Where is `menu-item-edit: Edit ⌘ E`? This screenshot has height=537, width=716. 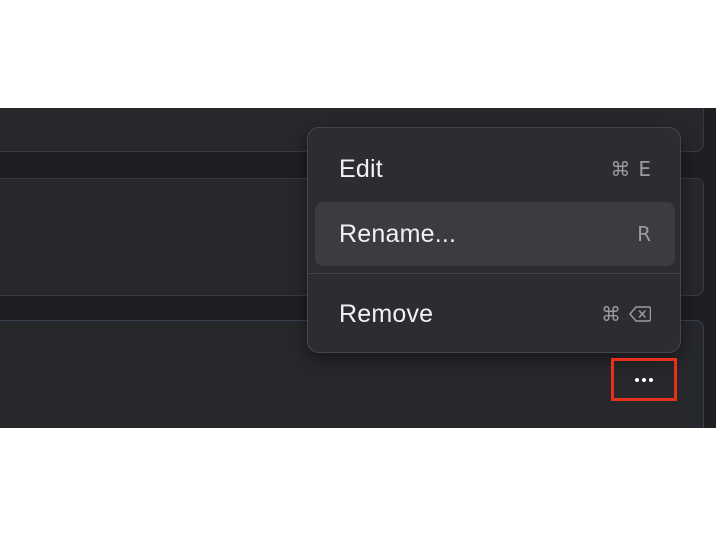 menu-item-edit: Edit ⌘ E is located at coordinates (495, 169).